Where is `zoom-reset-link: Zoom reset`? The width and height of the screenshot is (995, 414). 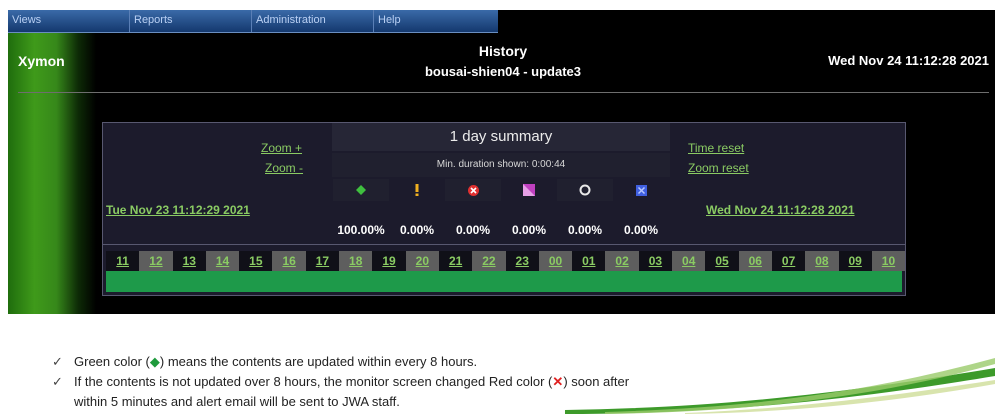
zoom-reset-link: Zoom reset is located at coordinates (718, 168).